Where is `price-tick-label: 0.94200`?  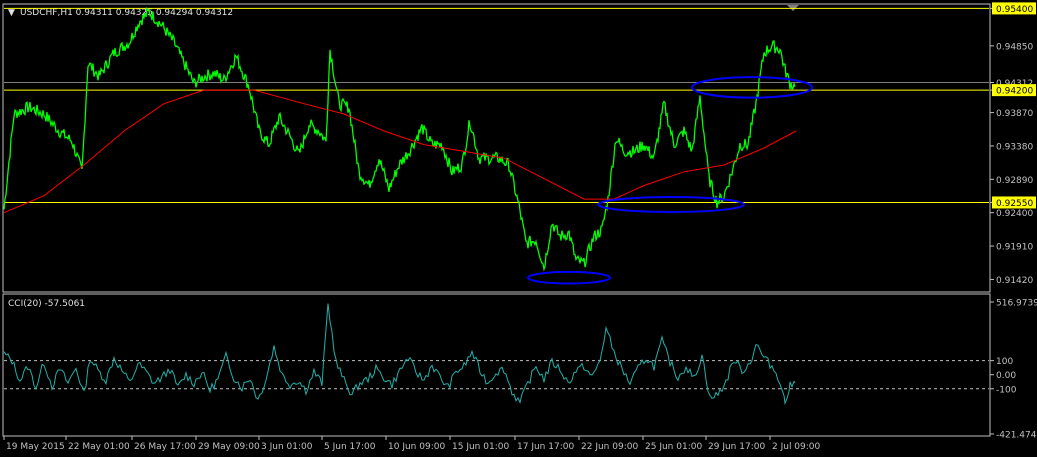 price-tick-label: 0.94200 is located at coordinates (1014, 92).